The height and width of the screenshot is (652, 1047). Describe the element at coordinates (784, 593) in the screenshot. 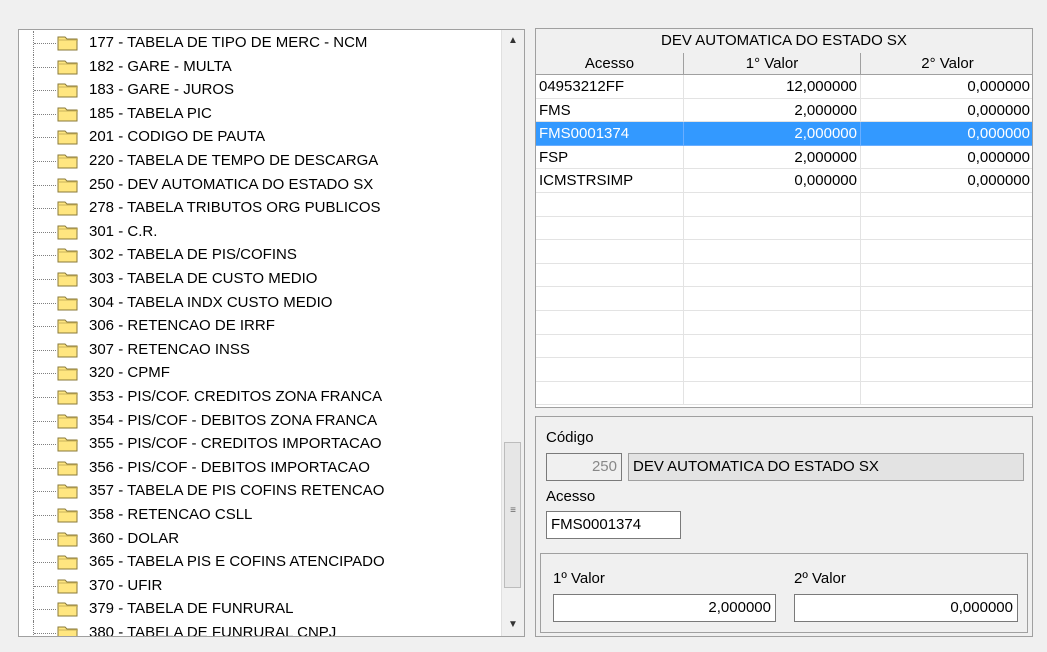

I see `valores-group: 1º Valor 2,000000 2º Valor 0,000000` at that location.